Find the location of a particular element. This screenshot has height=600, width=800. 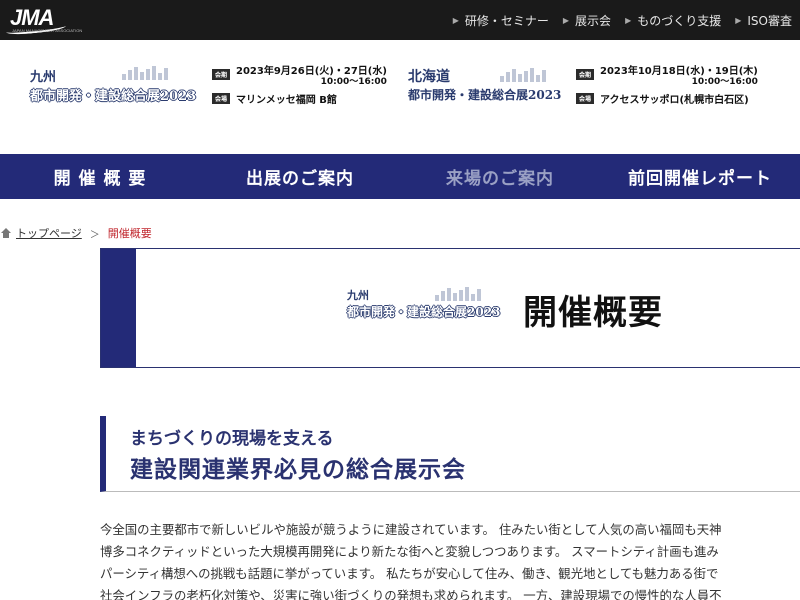

breadcrumb: トップページ ＞ 開催概要 is located at coordinates (76, 233).